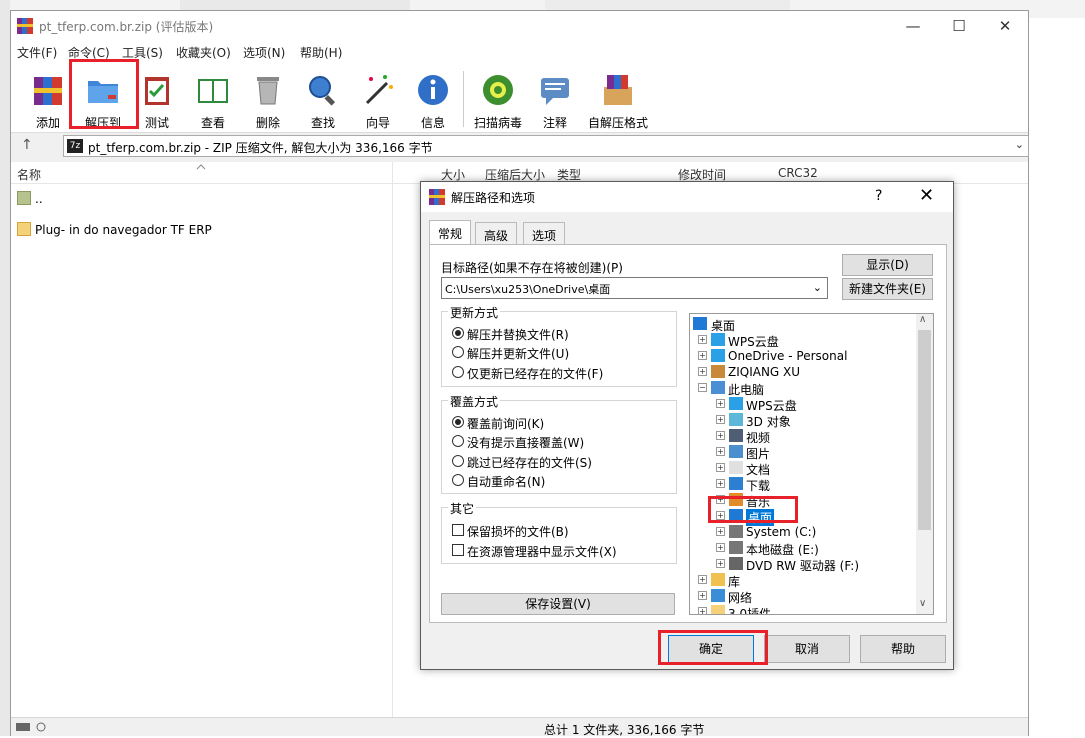  Describe the element at coordinates (379, 90) in the screenshot. I see `magic-wand-icon` at that location.